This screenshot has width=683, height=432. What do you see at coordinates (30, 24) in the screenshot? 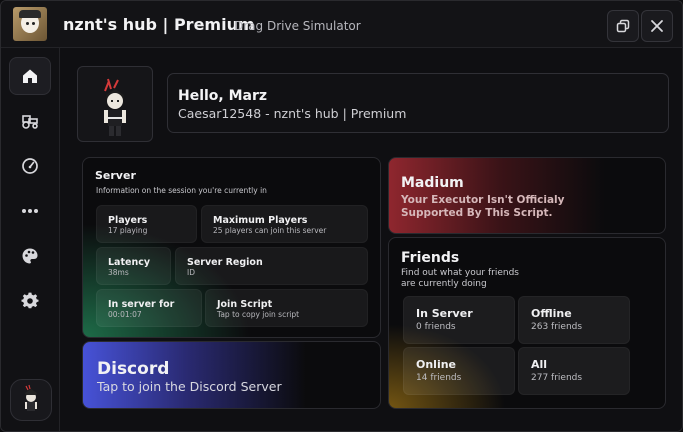
I see `app-logo` at bounding box center [30, 24].